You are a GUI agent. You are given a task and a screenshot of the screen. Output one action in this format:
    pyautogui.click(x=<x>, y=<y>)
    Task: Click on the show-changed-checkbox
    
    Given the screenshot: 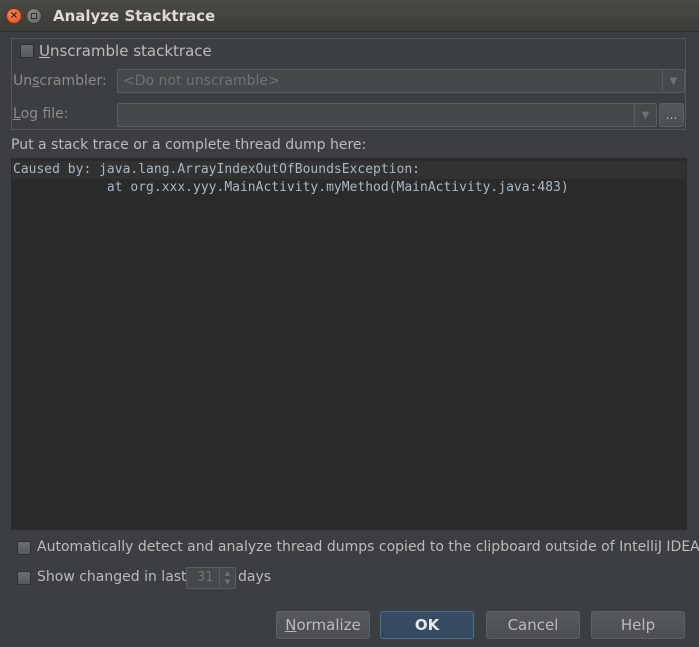 What is the action you would take?
    pyautogui.click(x=24, y=578)
    